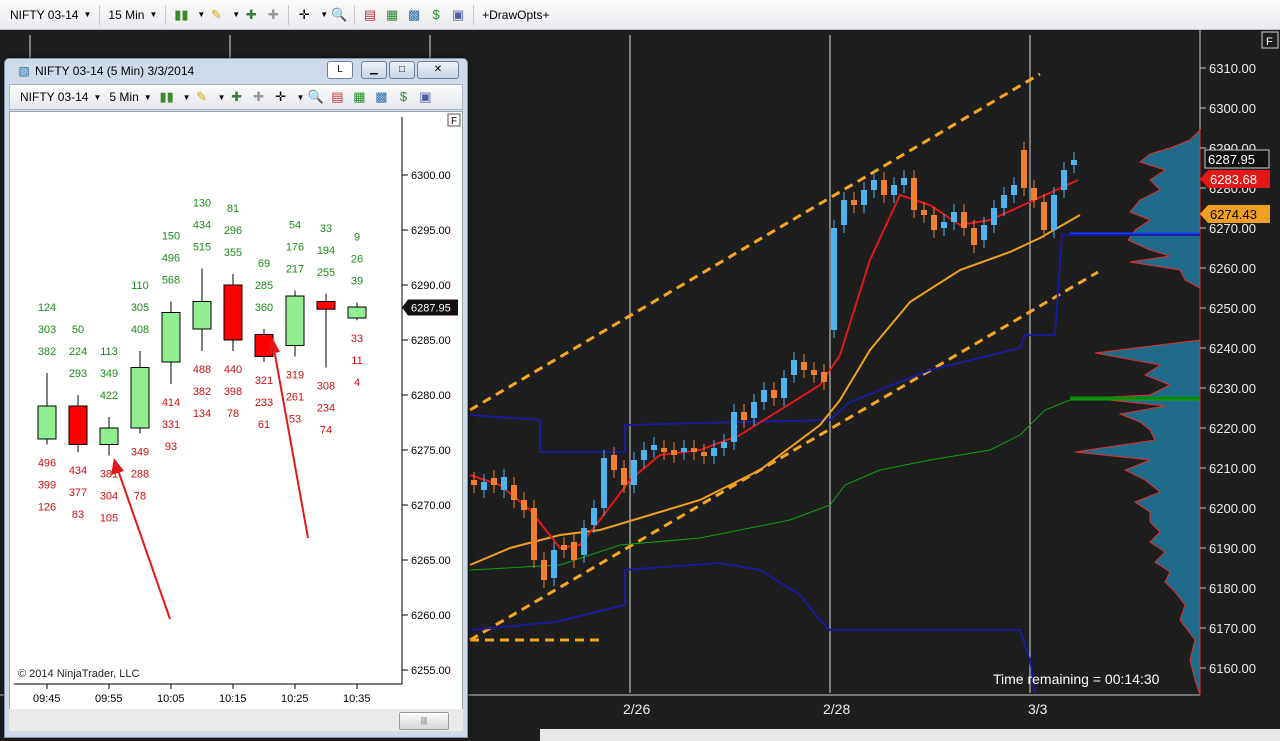 The width and height of the screenshot is (1280, 741). Describe the element at coordinates (340, 70) in the screenshot. I see `link-button: L` at that location.